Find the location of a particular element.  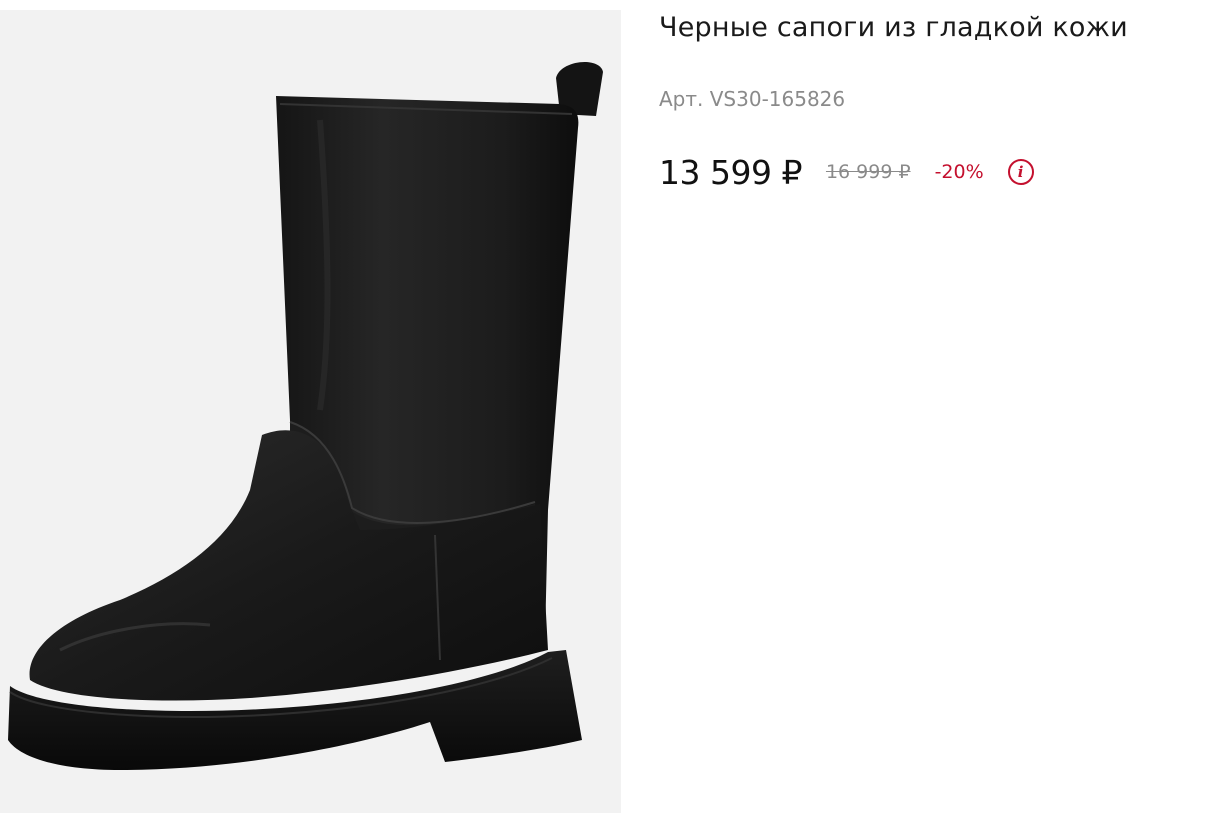

price-old: 16 999 ₽ is located at coordinates (868, 172).